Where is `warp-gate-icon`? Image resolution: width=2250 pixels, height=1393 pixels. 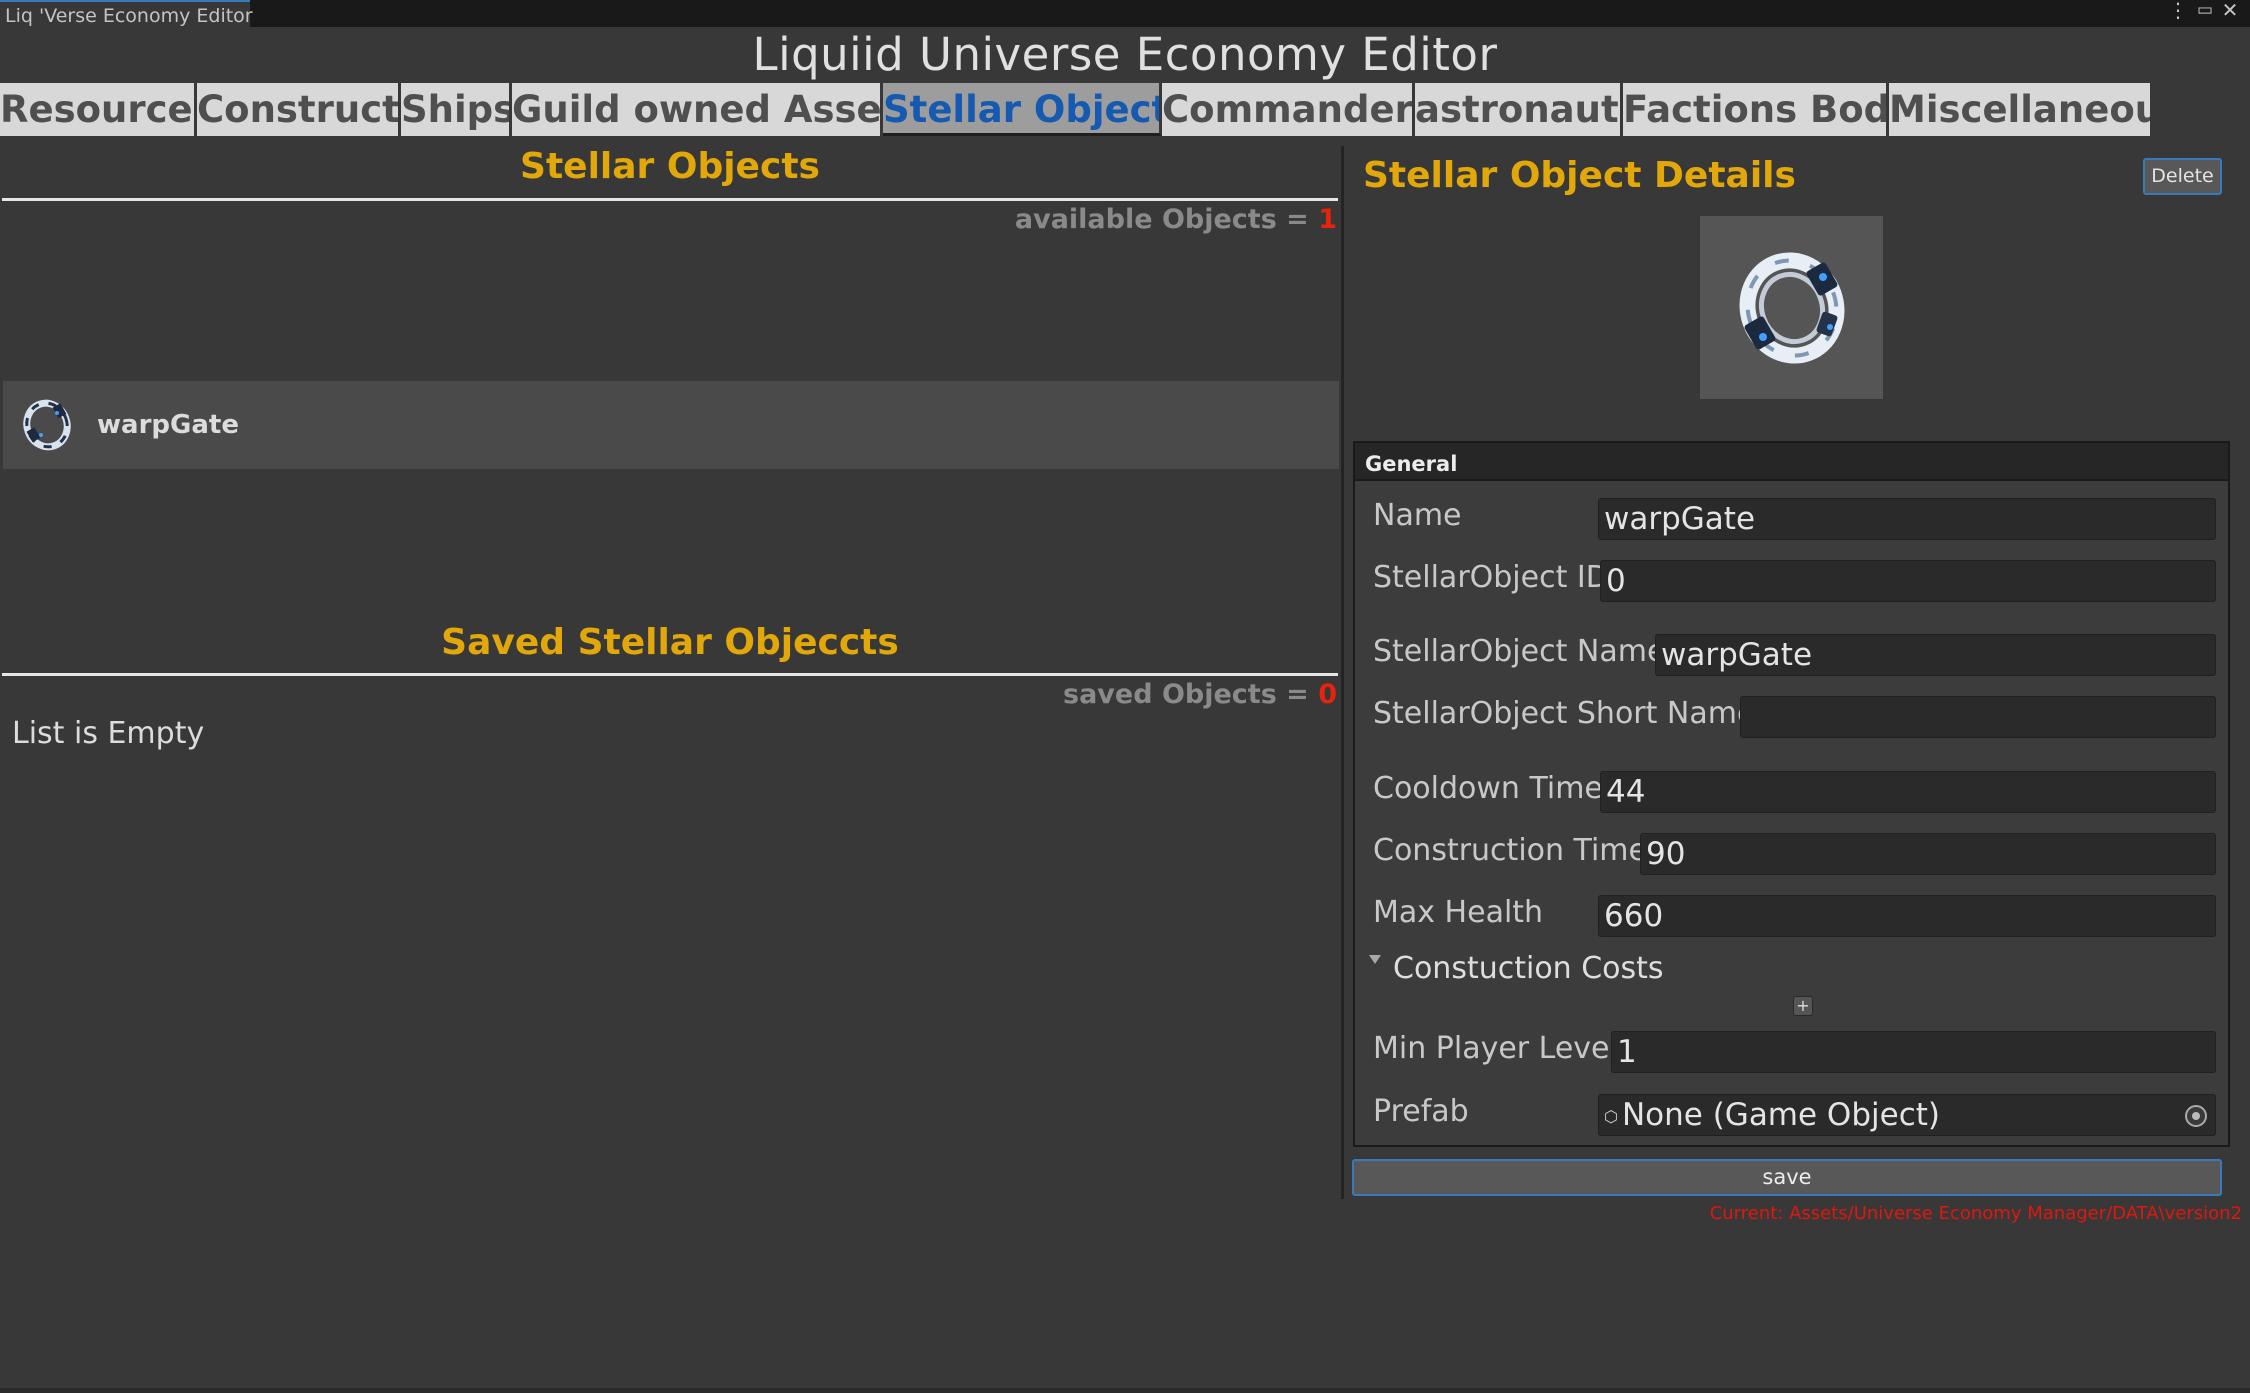
warp-gate-icon is located at coordinates (47, 425).